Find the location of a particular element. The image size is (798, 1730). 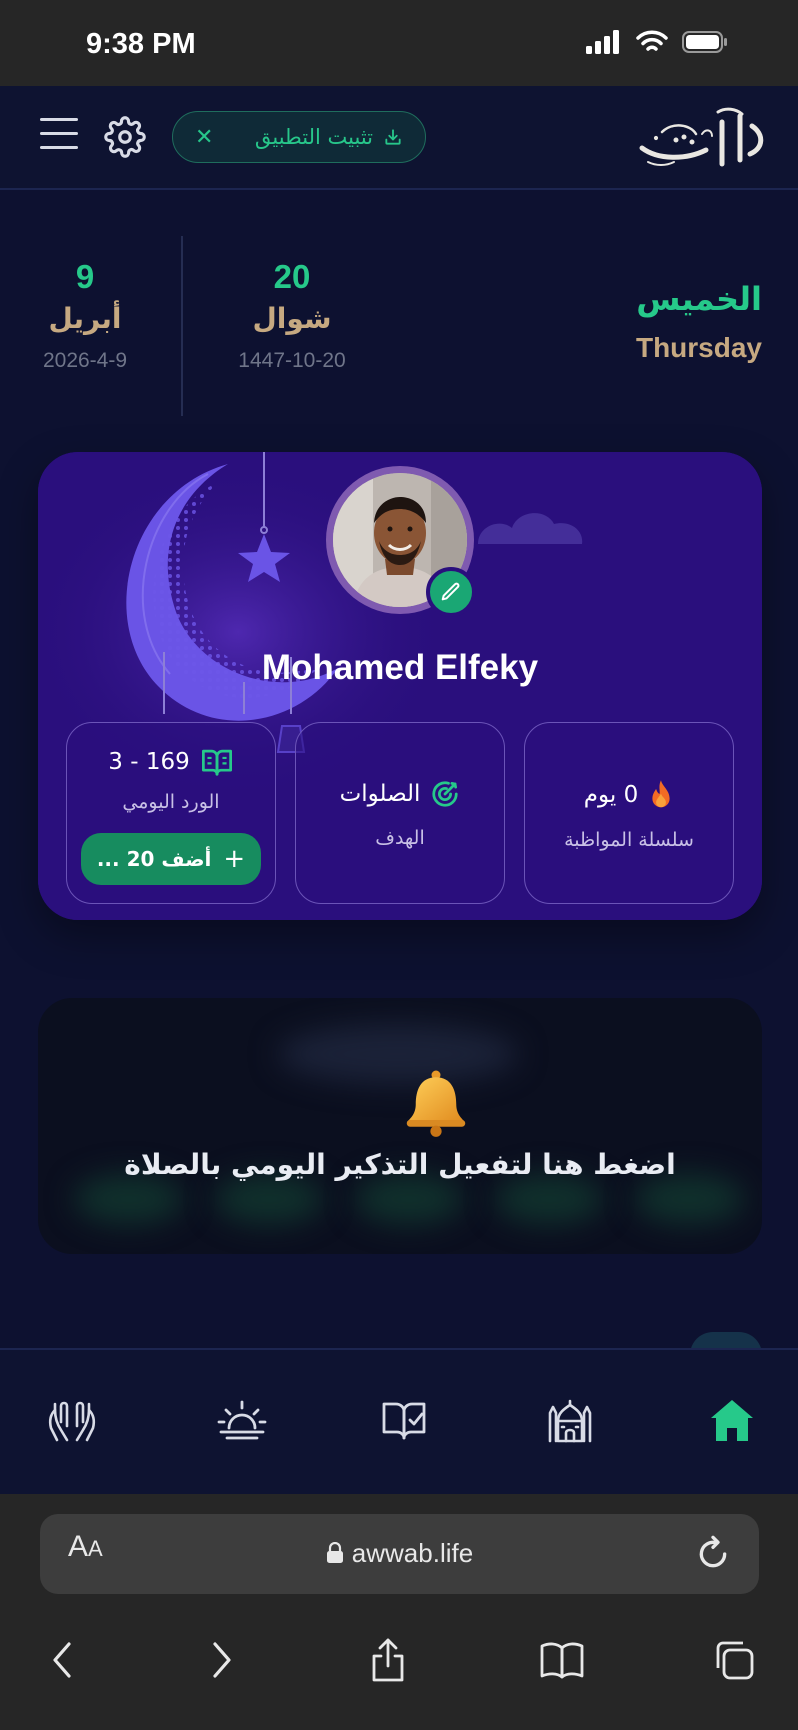

reminder-text: اضغط هنا لتفعيل التذكير اليومي بالصلاة is located at coordinates (400, 1164).